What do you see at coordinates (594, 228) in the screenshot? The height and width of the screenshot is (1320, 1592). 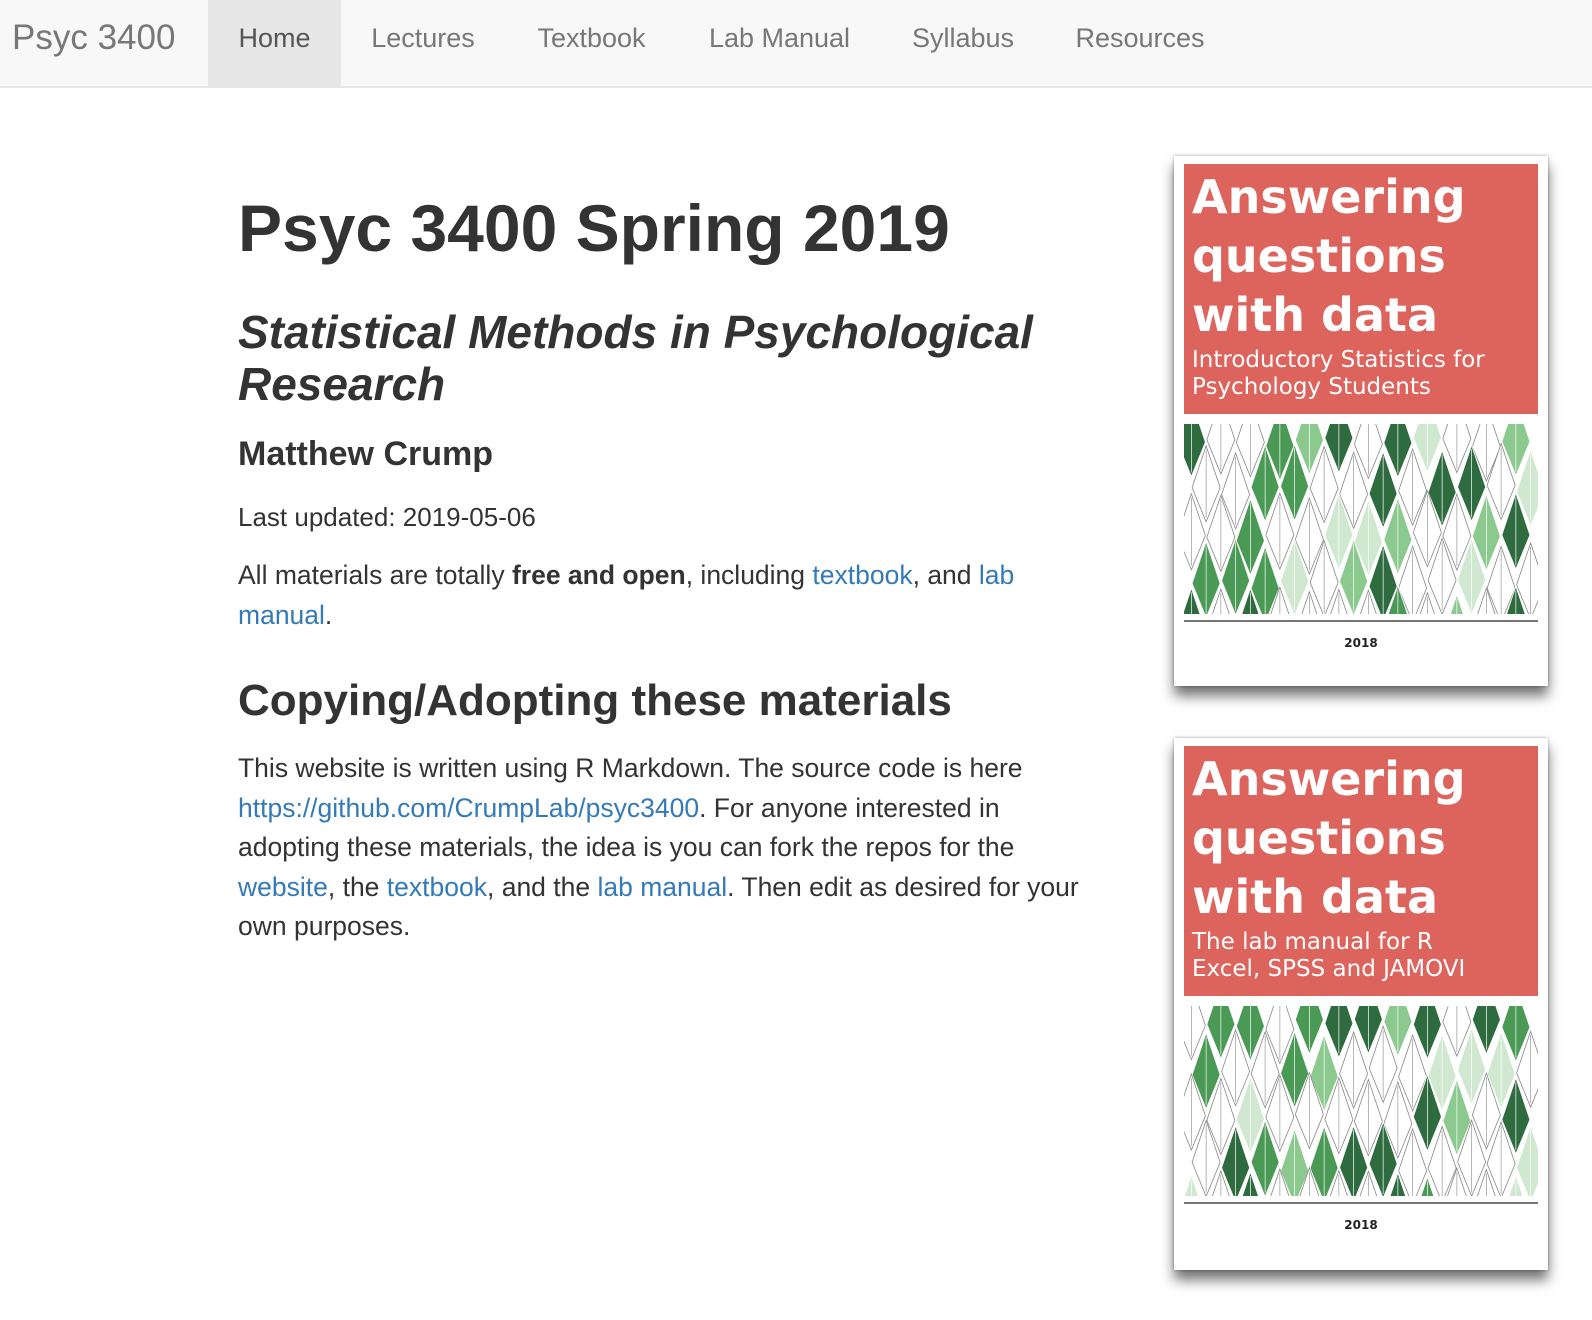 I see `page-title: Psyc 3400 Spring 2019` at bounding box center [594, 228].